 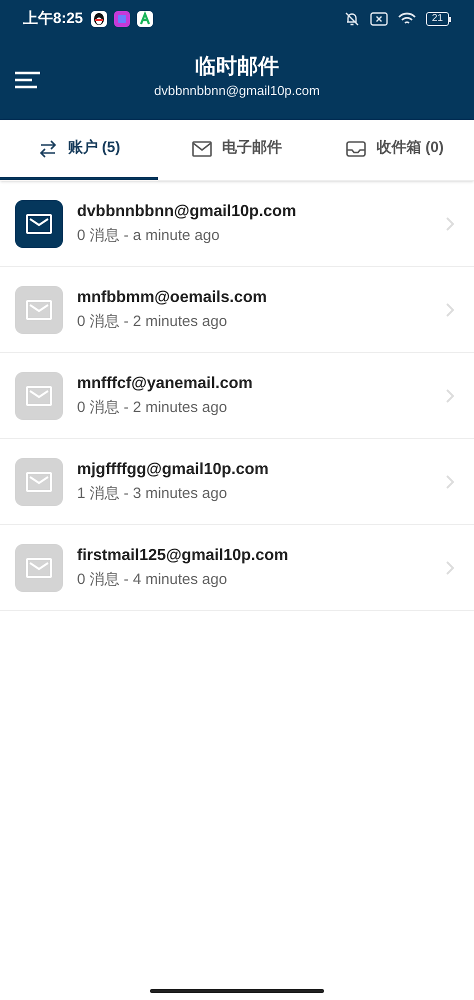 I want to click on penguin-app-icon, so click(x=99, y=19).